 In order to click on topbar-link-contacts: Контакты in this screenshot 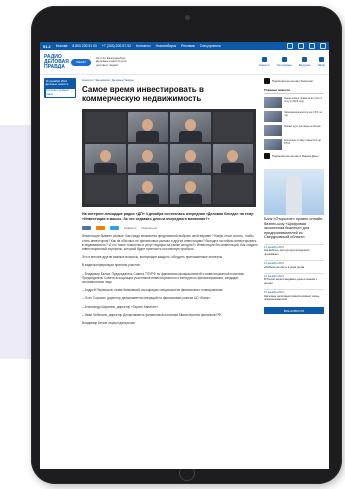, I will do `click(143, 46)`.